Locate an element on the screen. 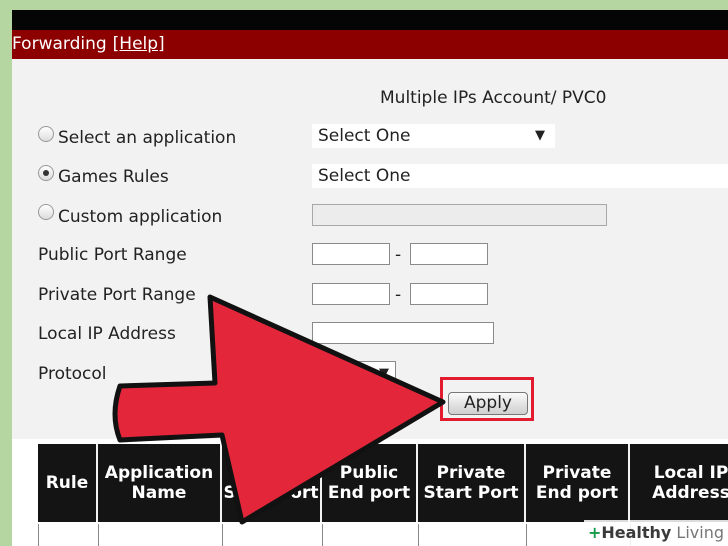 The width and height of the screenshot is (728, 546). healthy-living-logo-icon: + is located at coordinates (594, 532).